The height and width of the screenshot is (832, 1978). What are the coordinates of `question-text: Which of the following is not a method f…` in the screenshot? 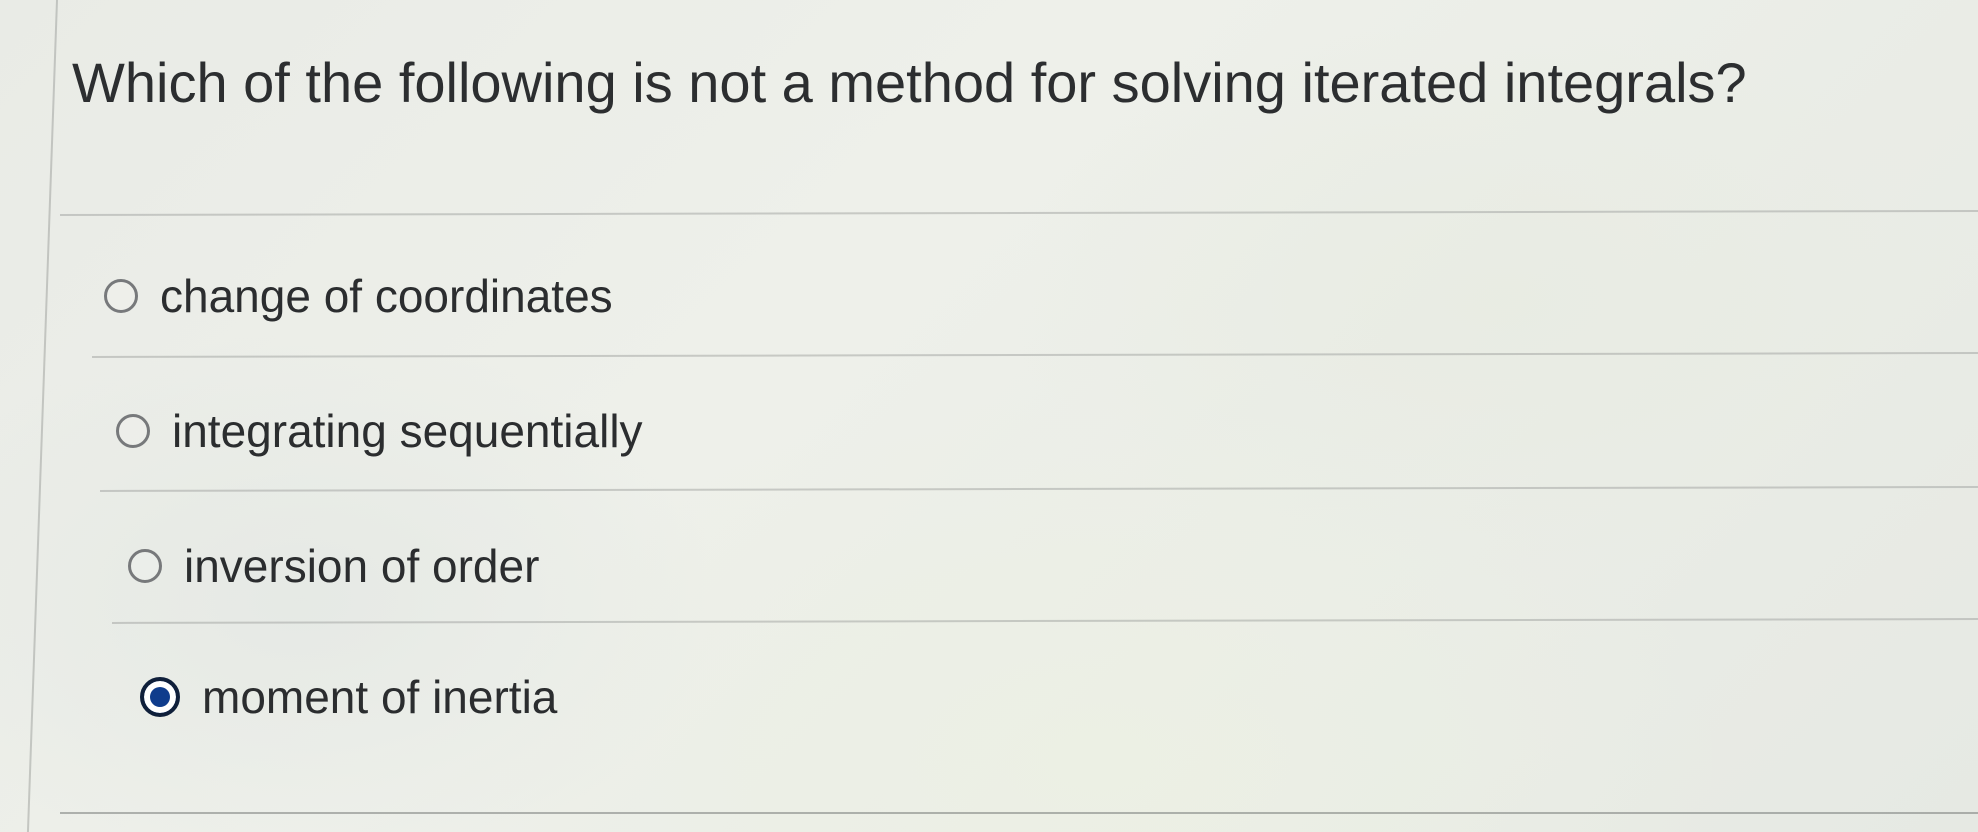 It's located at (909, 82).